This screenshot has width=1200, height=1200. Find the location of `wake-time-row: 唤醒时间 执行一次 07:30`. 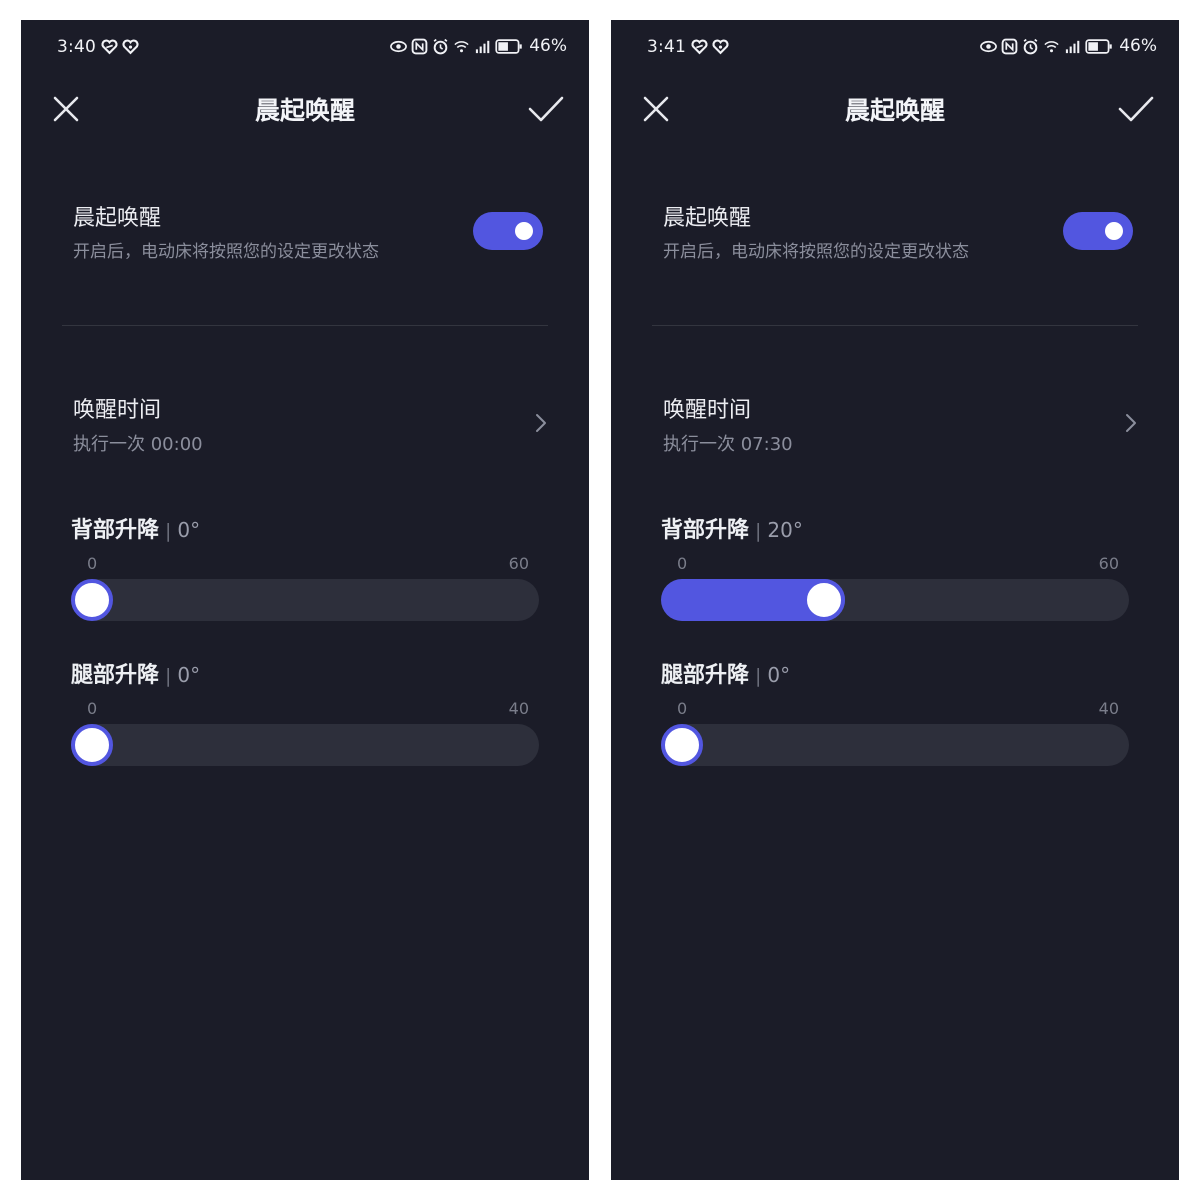

wake-time-row: 唤醒时间 执行一次 07:30 is located at coordinates (900, 427).